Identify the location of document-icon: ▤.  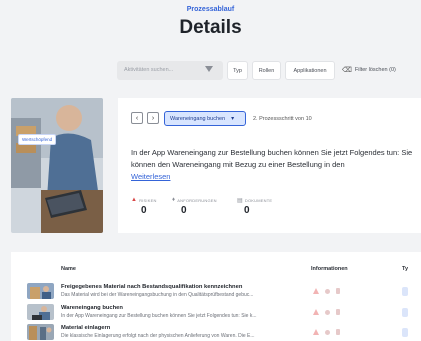
(240, 201).